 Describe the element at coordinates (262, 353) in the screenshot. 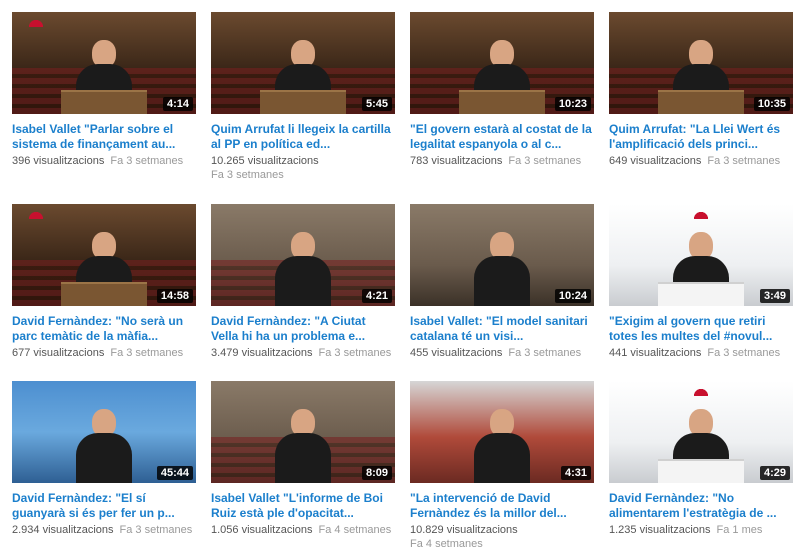

I see `view-count: 3.479 visualitzacions` at that location.